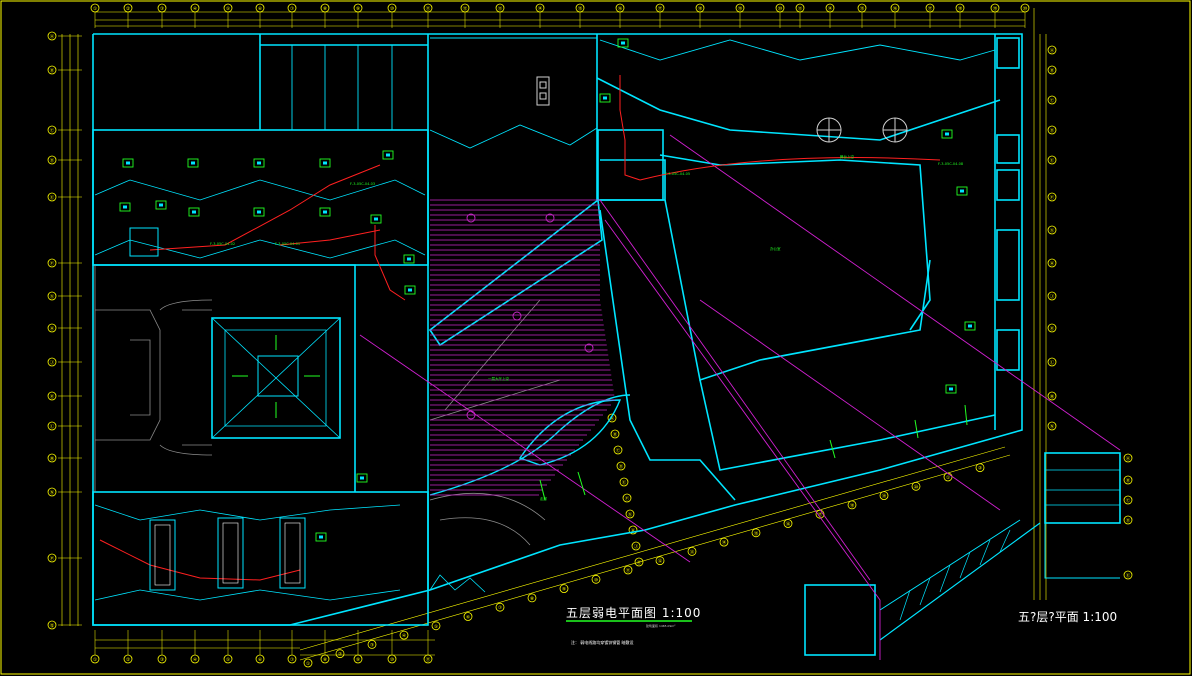 Image resolution: width=1192 pixels, height=676 pixels. What do you see at coordinates (392, 659) in the screenshot?
I see `grid-bubble-bottom: ⑩` at bounding box center [392, 659].